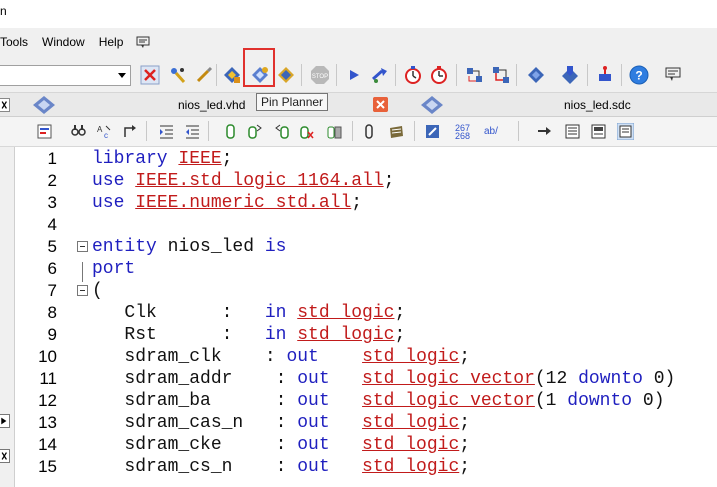 The image size is (717, 487). Describe the element at coordinates (605, 75) in the screenshot. I see `chip-icon` at that location.